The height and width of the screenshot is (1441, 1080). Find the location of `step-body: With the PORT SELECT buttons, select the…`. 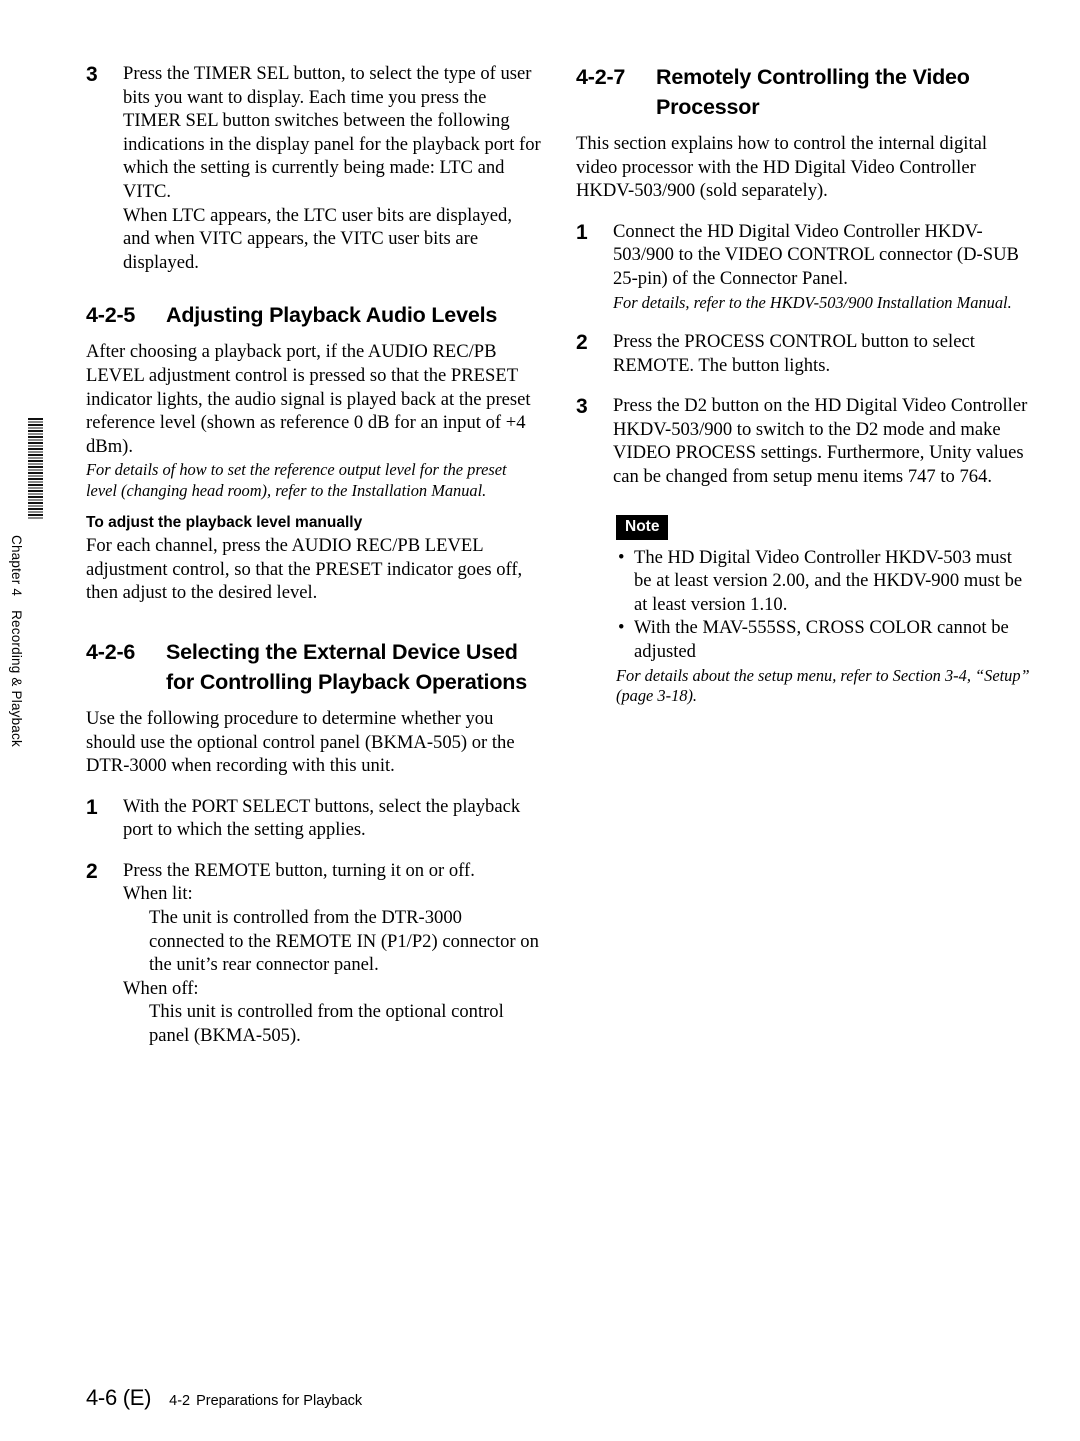

step-body: With the PORT SELECT buttons, select the… is located at coordinates (322, 818).